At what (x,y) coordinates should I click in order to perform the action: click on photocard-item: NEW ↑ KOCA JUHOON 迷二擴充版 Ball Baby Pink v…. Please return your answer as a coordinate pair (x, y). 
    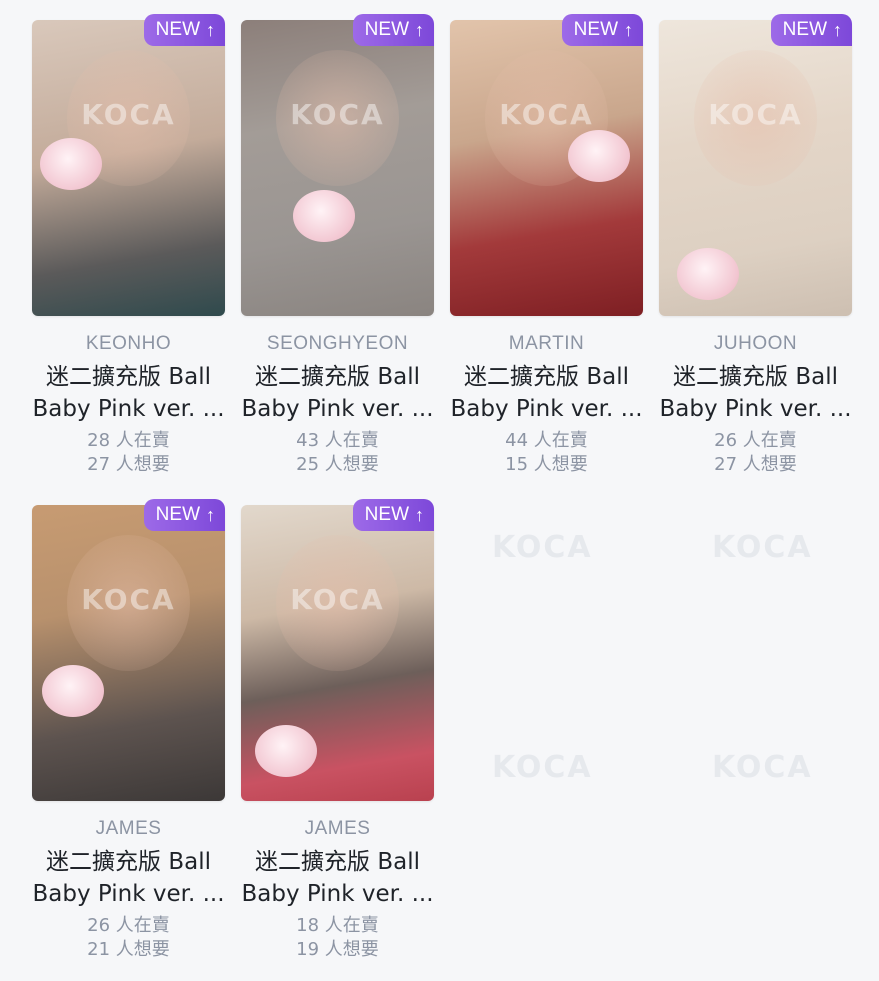
    Looking at the image, I should click on (755, 245).